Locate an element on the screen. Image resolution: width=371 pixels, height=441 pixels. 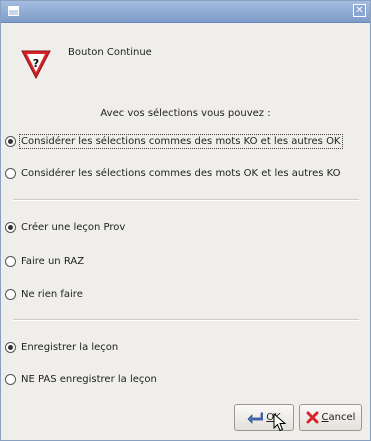
radio-label: Créer une leçon Prov is located at coordinates (73, 227).